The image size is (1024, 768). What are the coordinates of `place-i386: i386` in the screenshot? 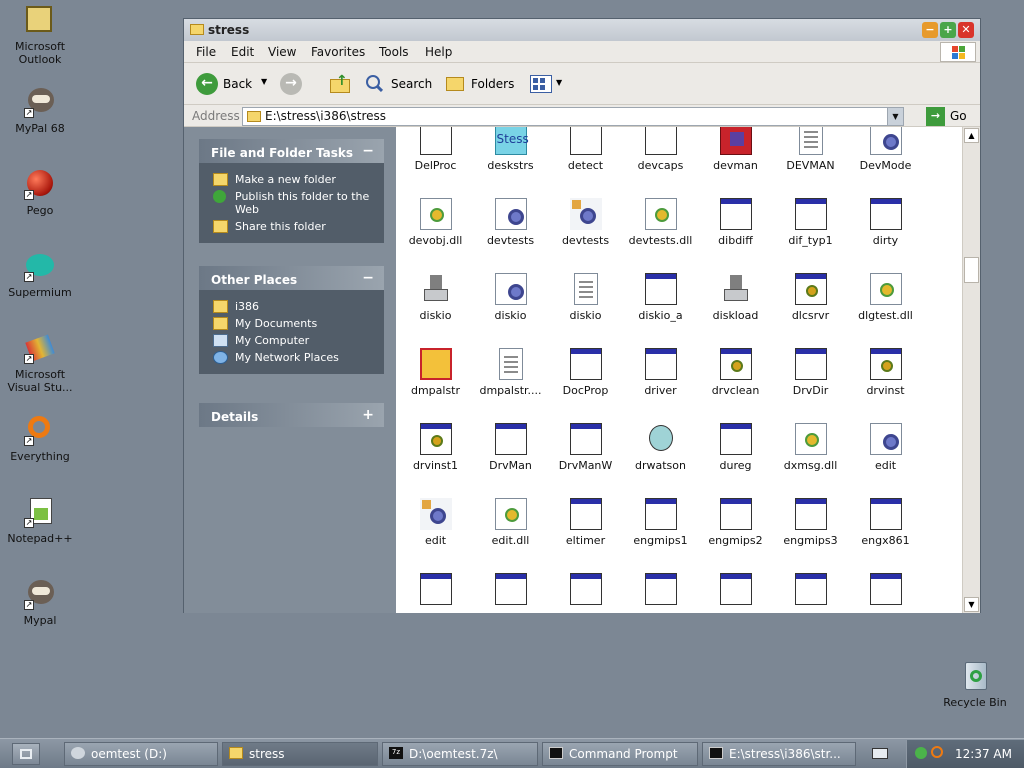 It's located at (298, 306).